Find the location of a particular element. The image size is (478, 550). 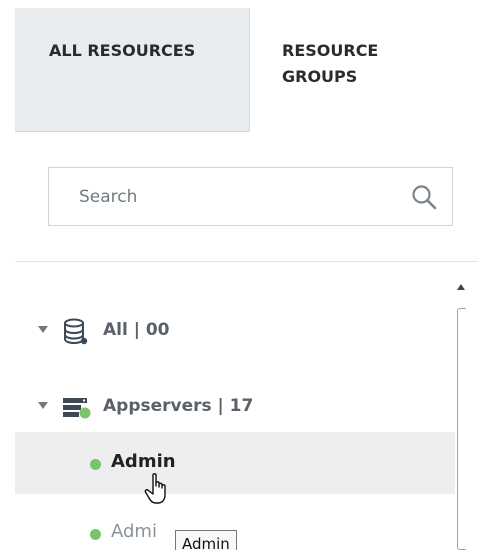

tree-node-appservers: Appservers | 17 is located at coordinates (235, 408).